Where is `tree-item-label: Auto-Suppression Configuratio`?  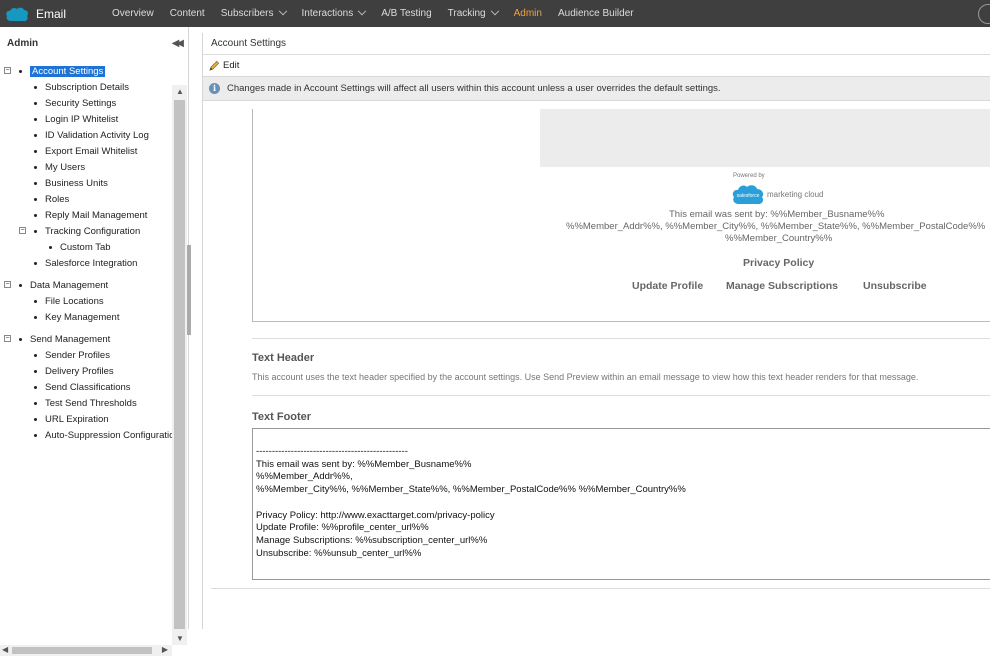
tree-item-label: Auto-Suppression Configuratio is located at coordinates (108, 435).